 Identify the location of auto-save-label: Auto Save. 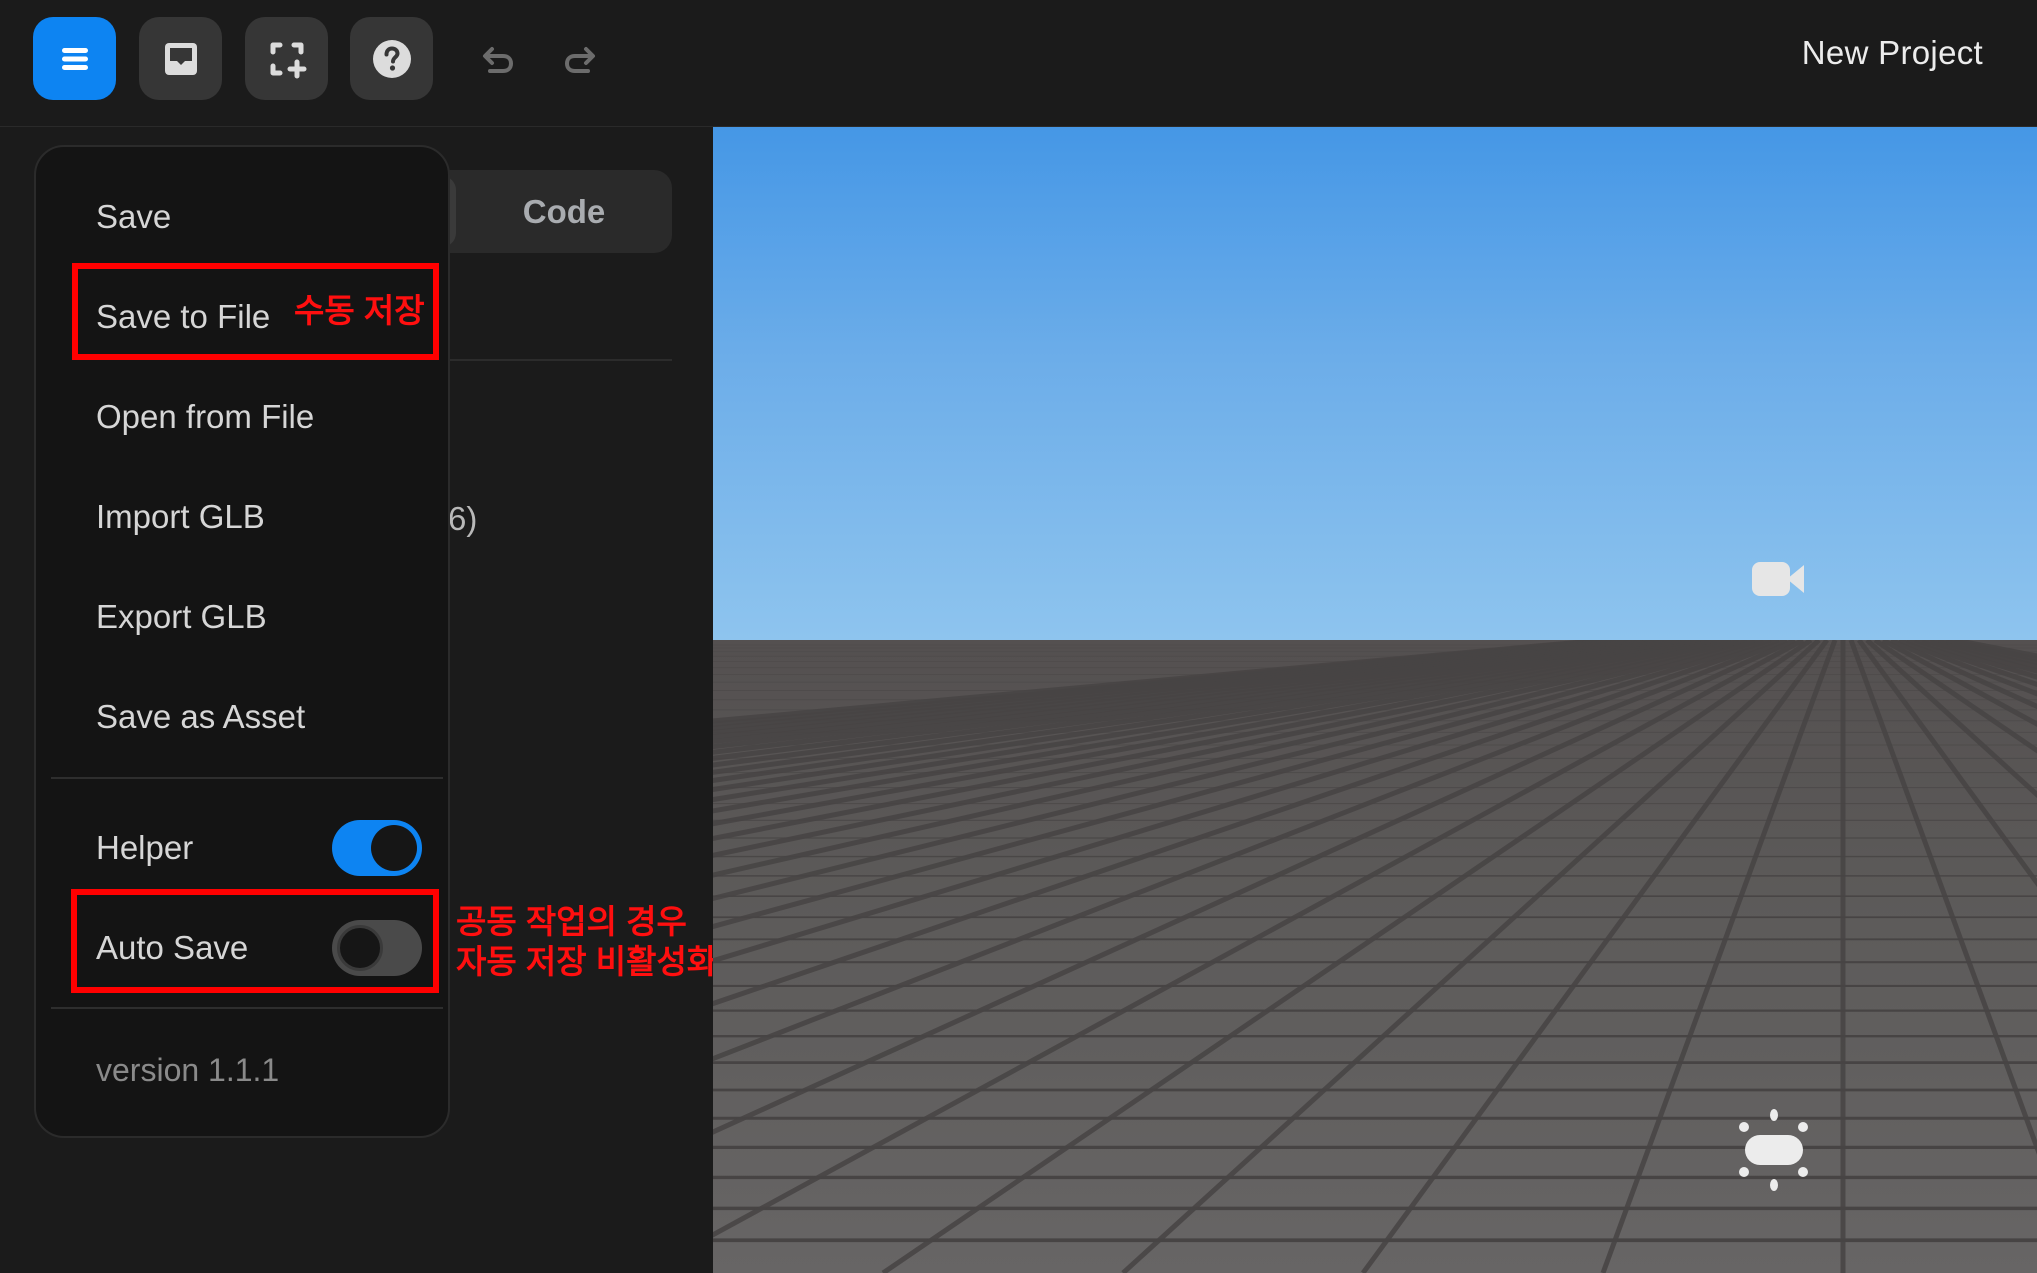
(172, 947).